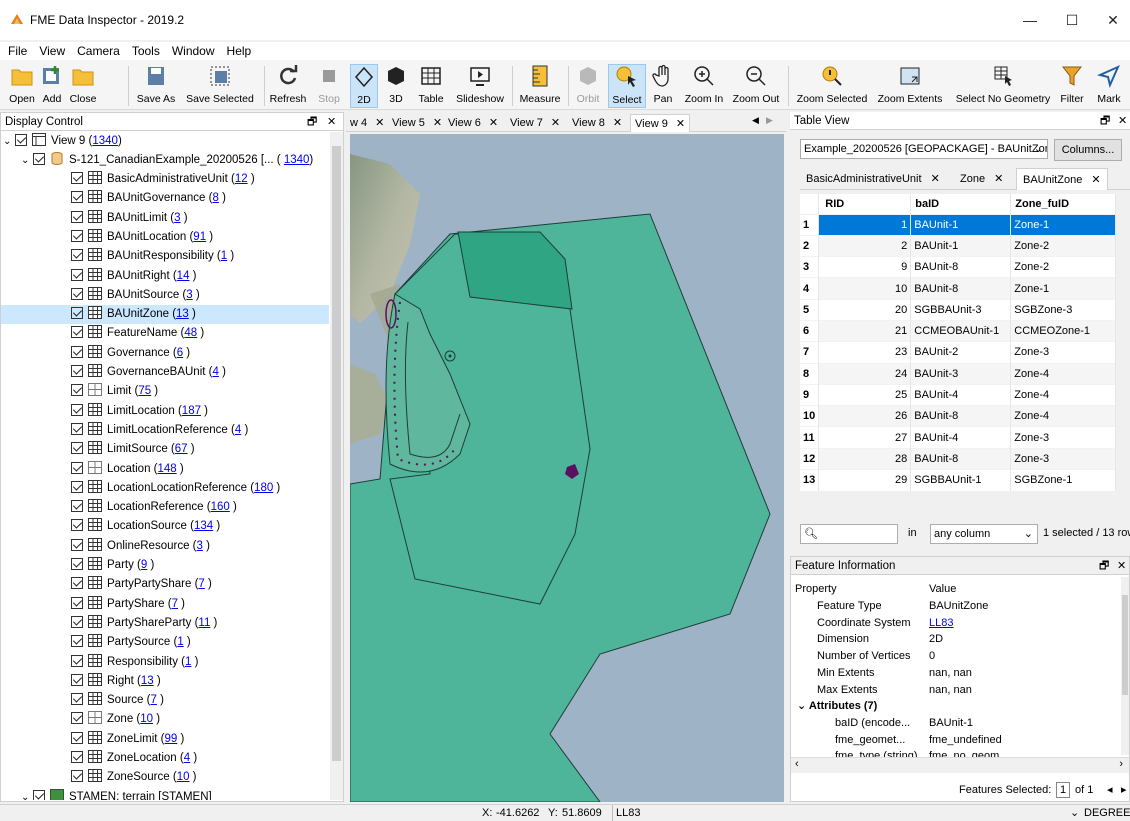 The width and height of the screenshot is (1130, 821). I want to click on 3d-button: 3D, so click(396, 86).